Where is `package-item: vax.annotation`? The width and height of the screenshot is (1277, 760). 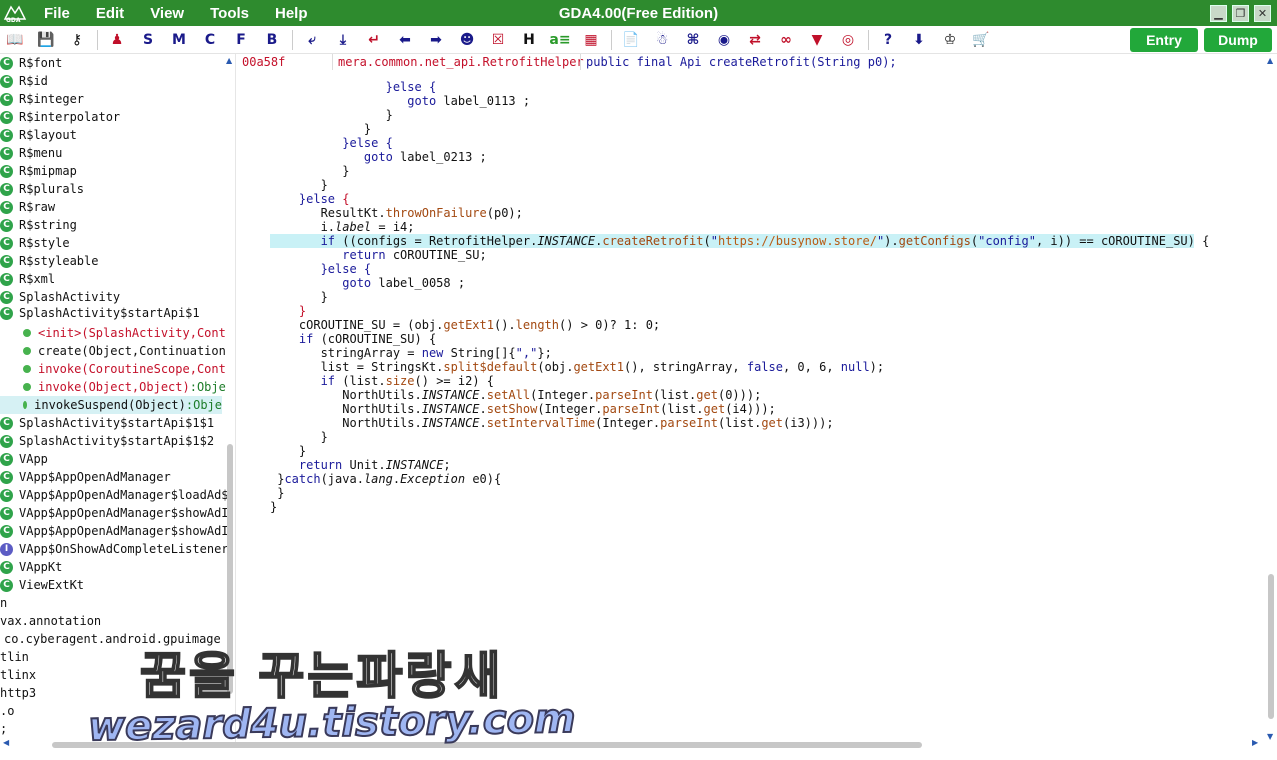
package-item: vax.annotation is located at coordinates (50, 621).